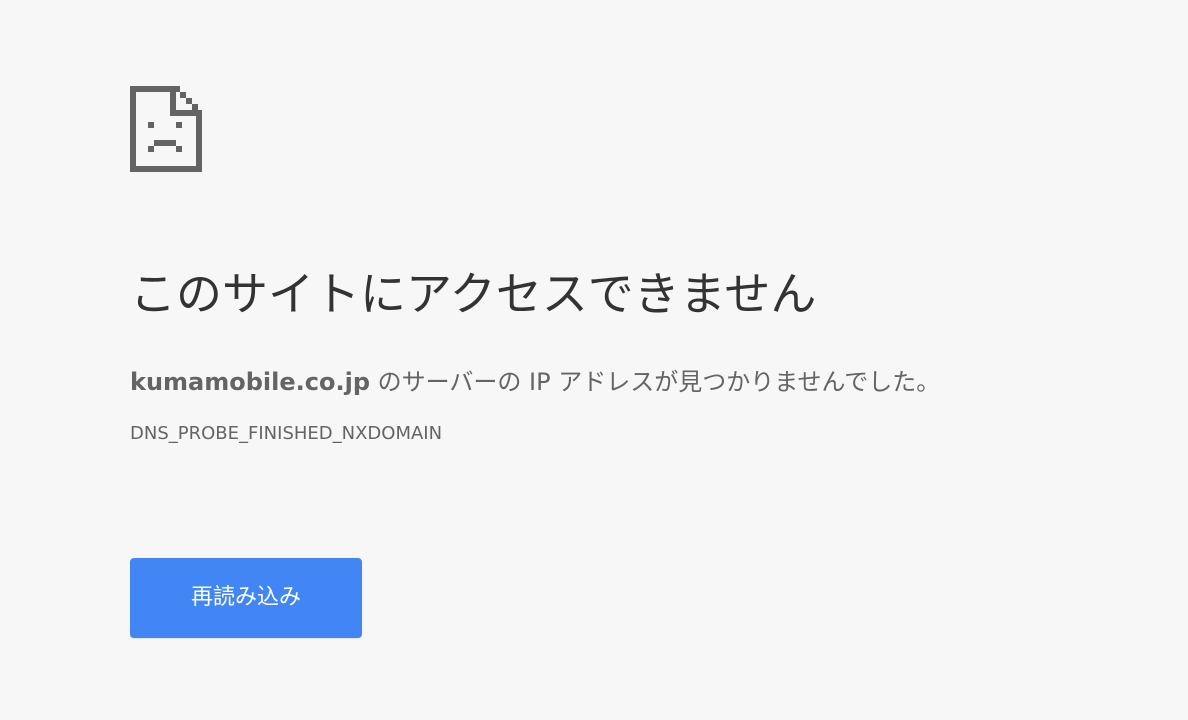 The image size is (1188, 720). I want to click on sad-page-icon, so click(166, 129).